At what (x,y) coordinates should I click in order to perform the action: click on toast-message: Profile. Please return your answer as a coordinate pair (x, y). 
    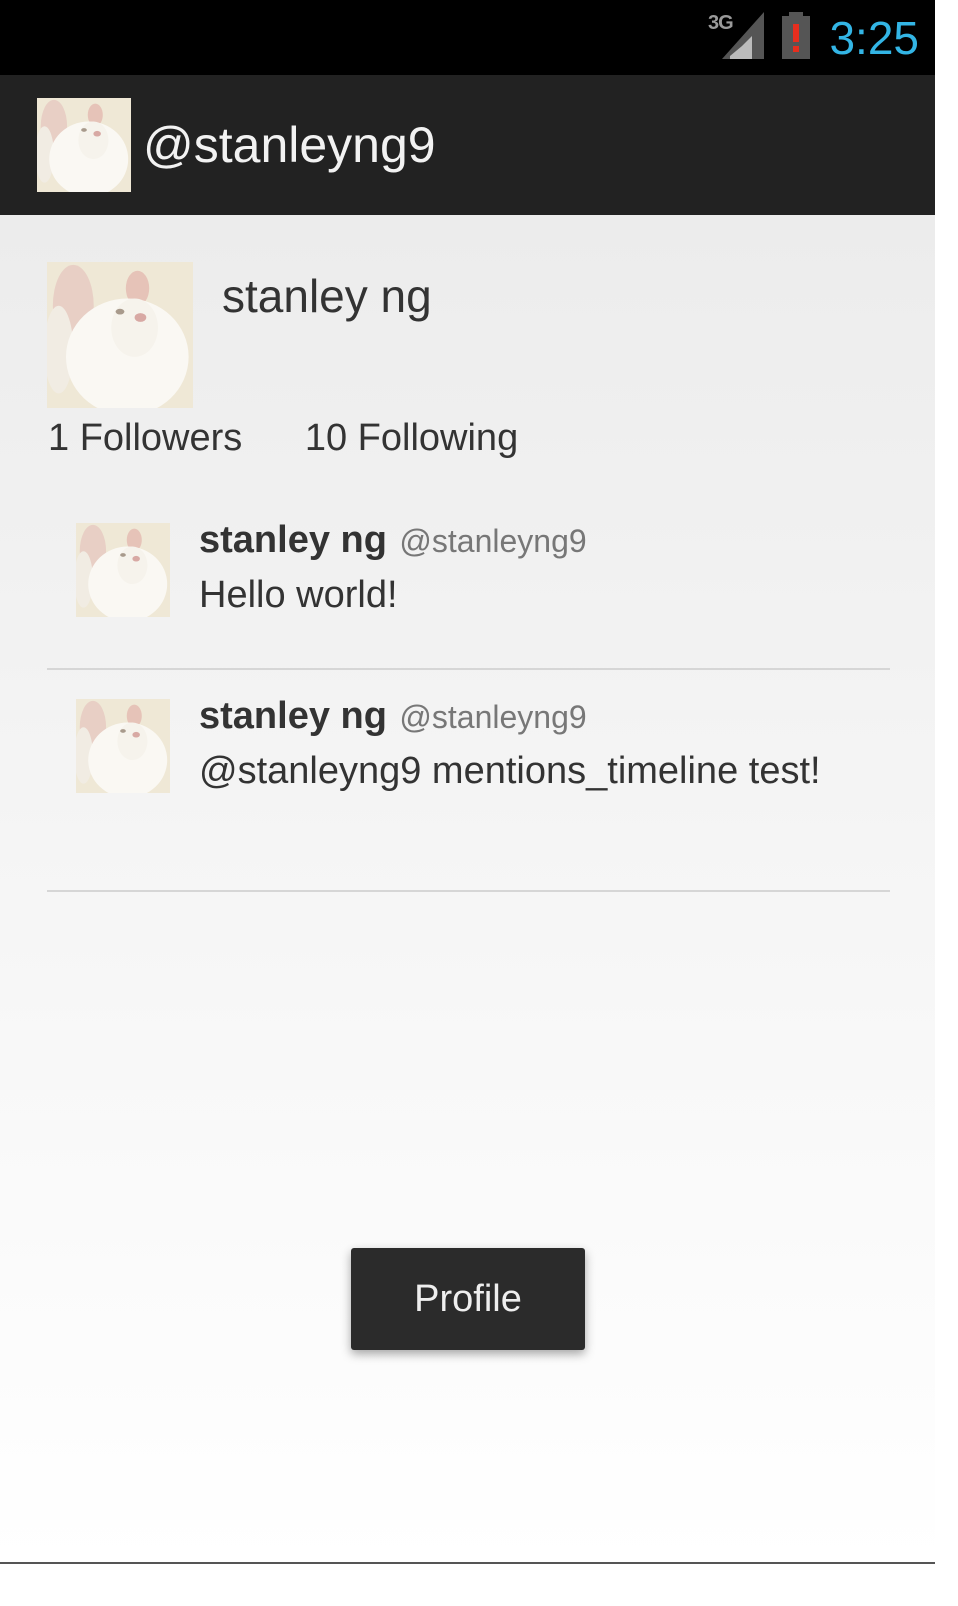
    Looking at the image, I should click on (468, 1299).